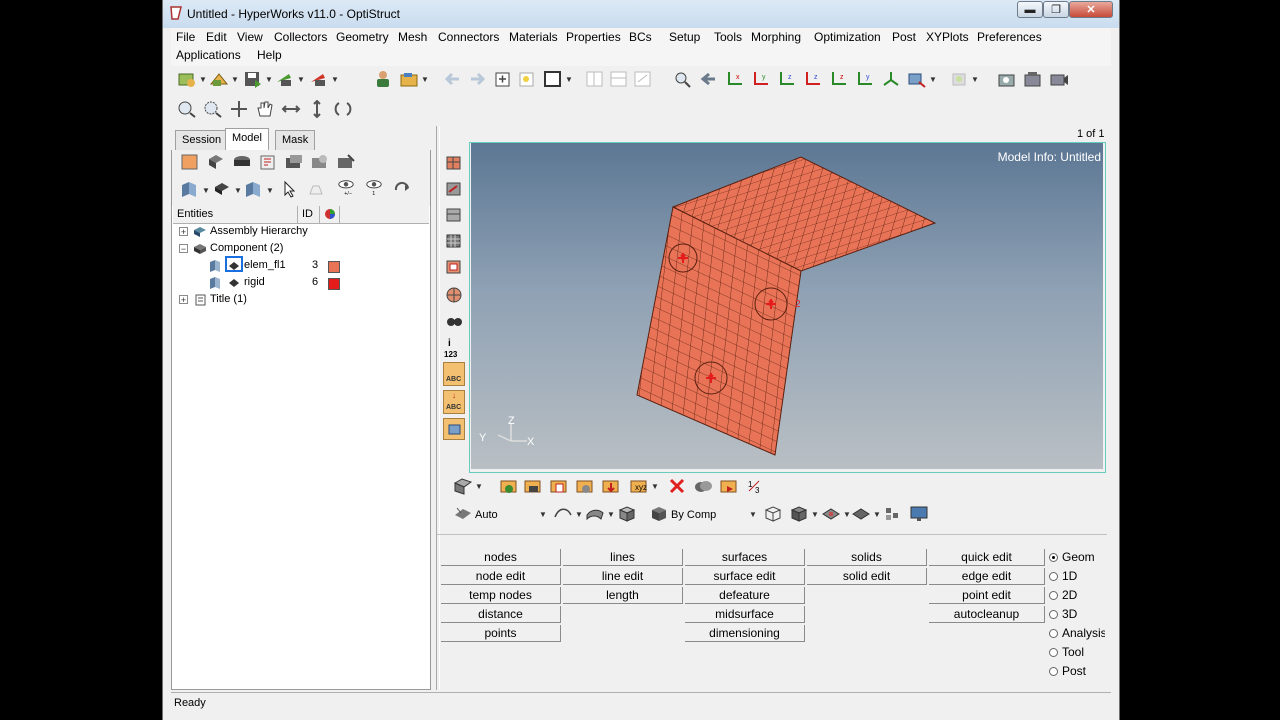 The height and width of the screenshot is (720, 1280). Describe the element at coordinates (684, 37) in the screenshot. I see `menu-setup: Setup` at that location.